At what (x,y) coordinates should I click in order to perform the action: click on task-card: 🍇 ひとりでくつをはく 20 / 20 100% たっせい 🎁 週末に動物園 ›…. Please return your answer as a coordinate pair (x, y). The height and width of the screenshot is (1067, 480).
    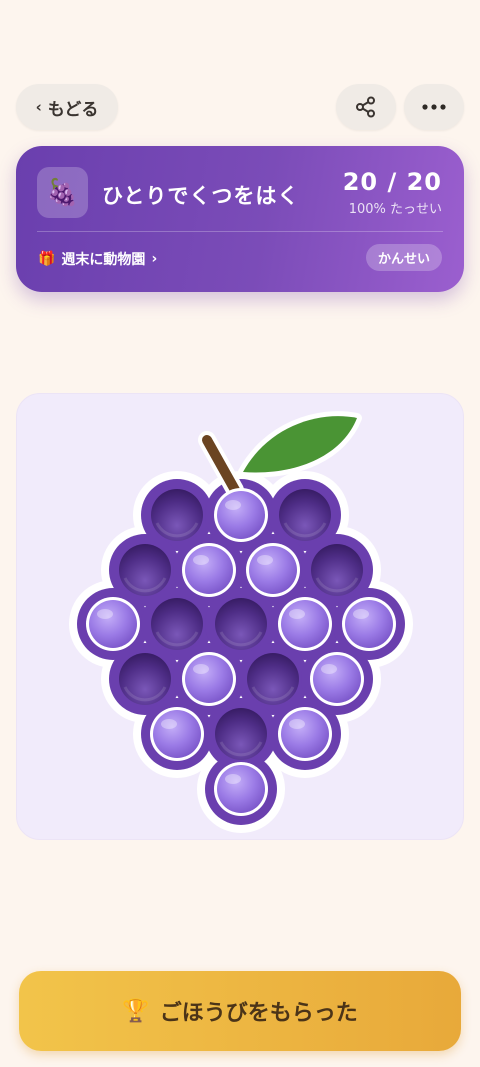
    Looking at the image, I should click on (240, 219).